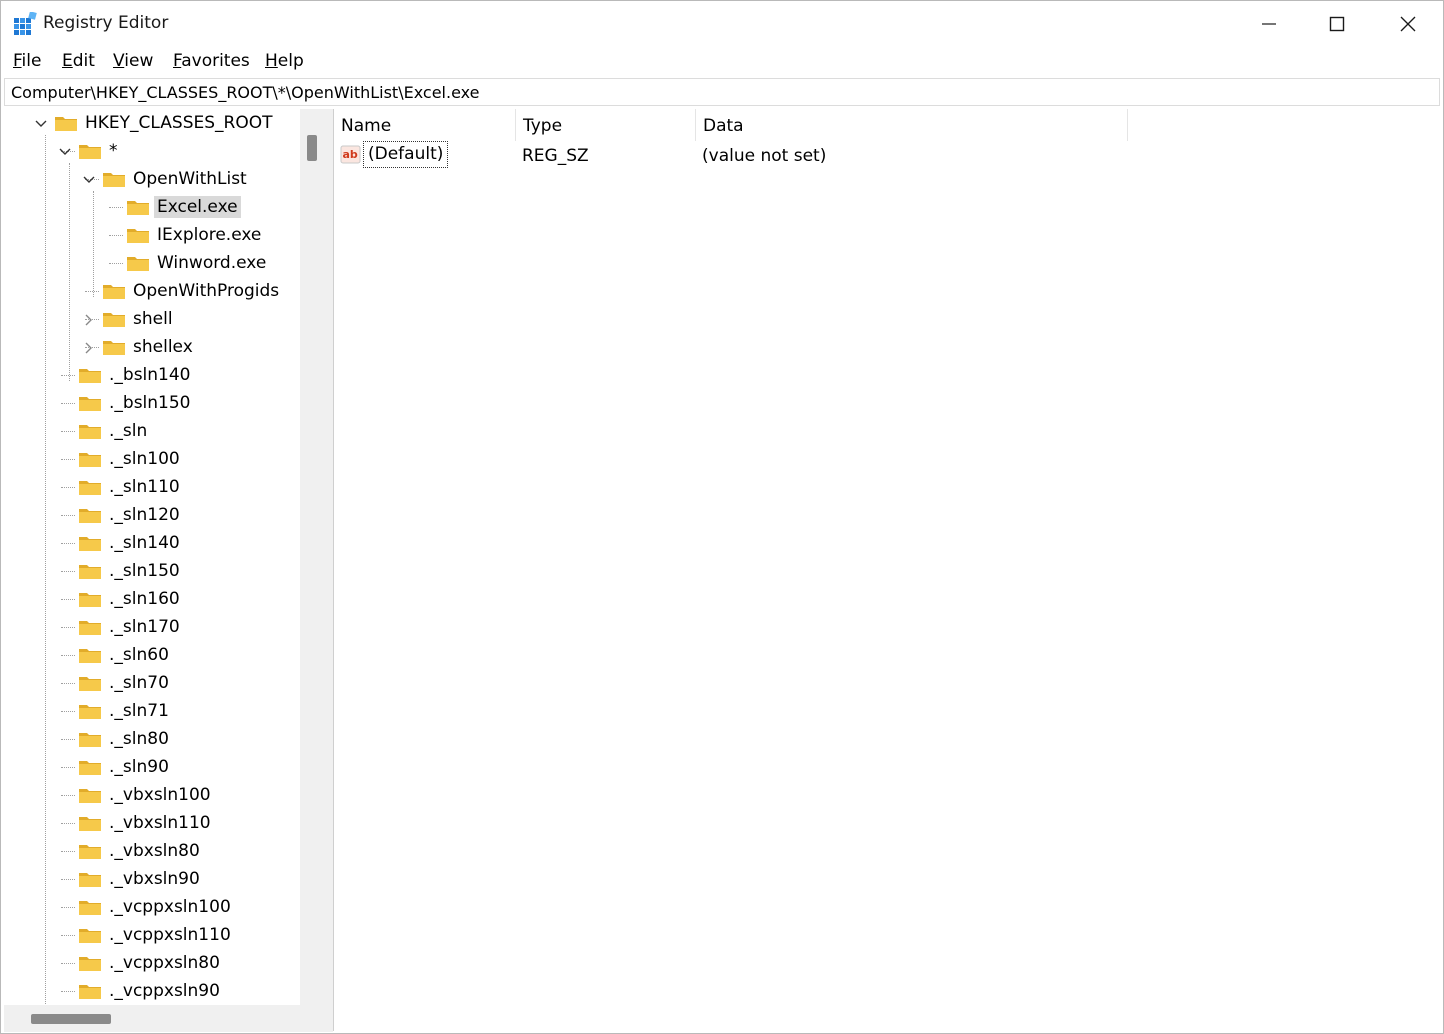 This screenshot has width=1444, height=1034. What do you see at coordinates (179, 123) in the screenshot?
I see `tree-node-label: HKEY_CLASSES_ROOT` at bounding box center [179, 123].